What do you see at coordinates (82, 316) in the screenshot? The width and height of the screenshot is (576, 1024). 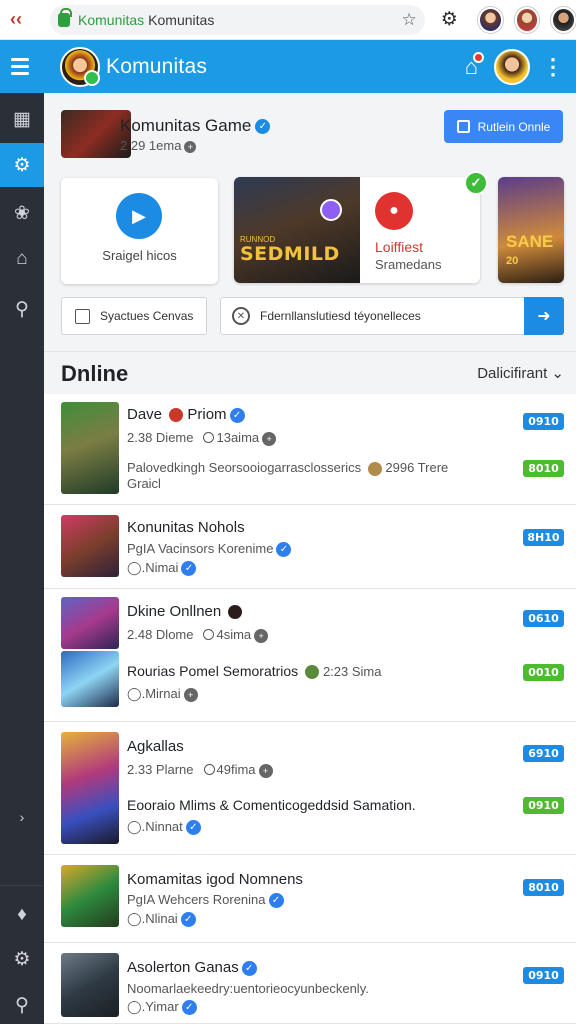 I see `checkbox` at bounding box center [82, 316].